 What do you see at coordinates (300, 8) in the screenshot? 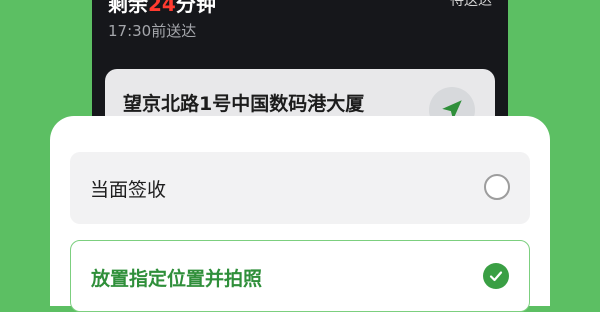
I see `delivery-countdown: 剩余24分钟 待送达` at bounding box center [300, 8].